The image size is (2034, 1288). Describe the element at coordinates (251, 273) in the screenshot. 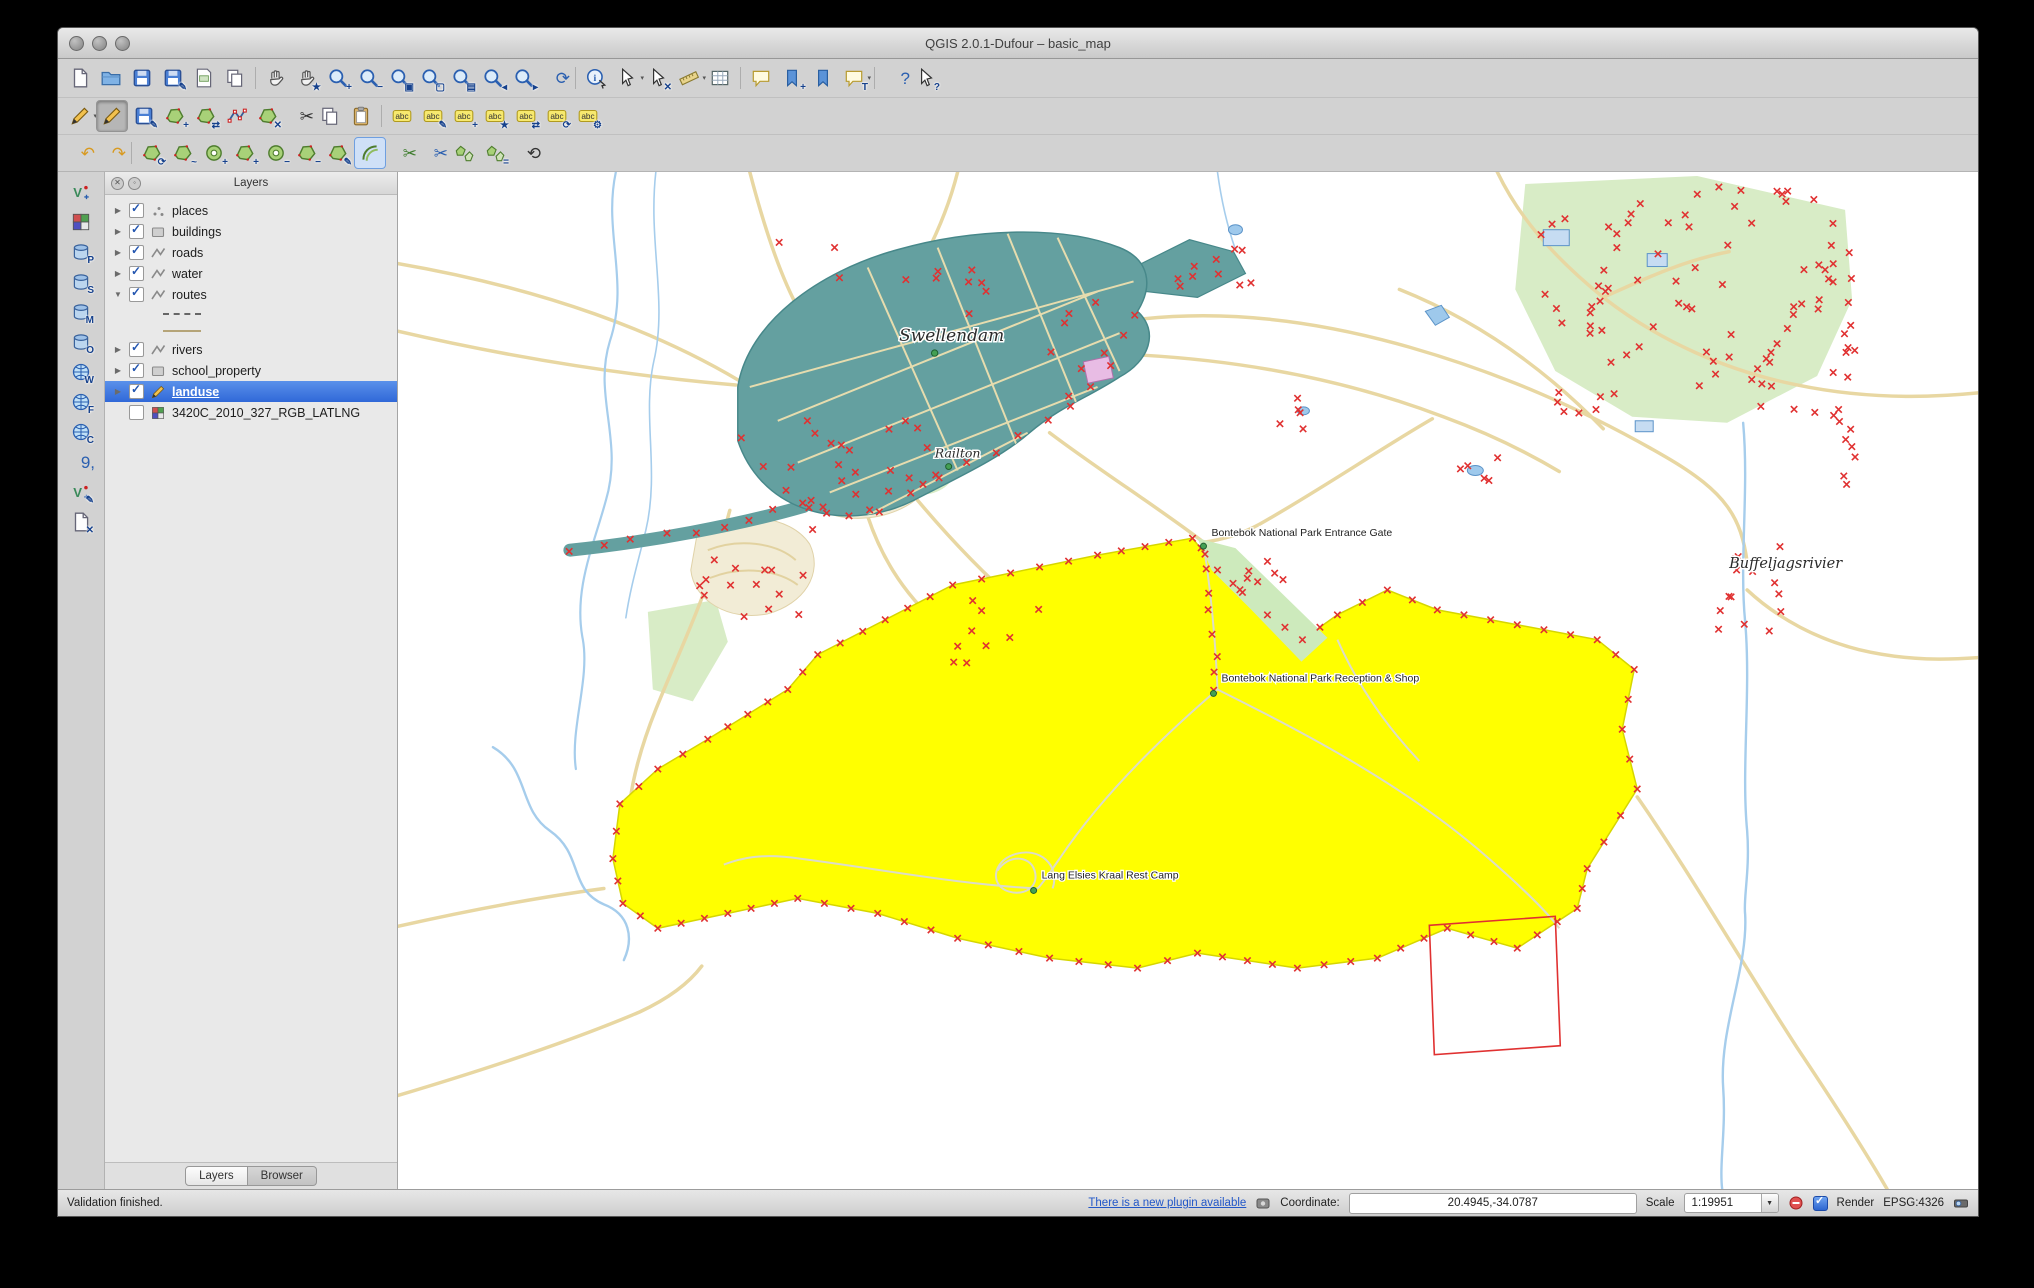

I see `layer-item-water: ▶ water` at that location.